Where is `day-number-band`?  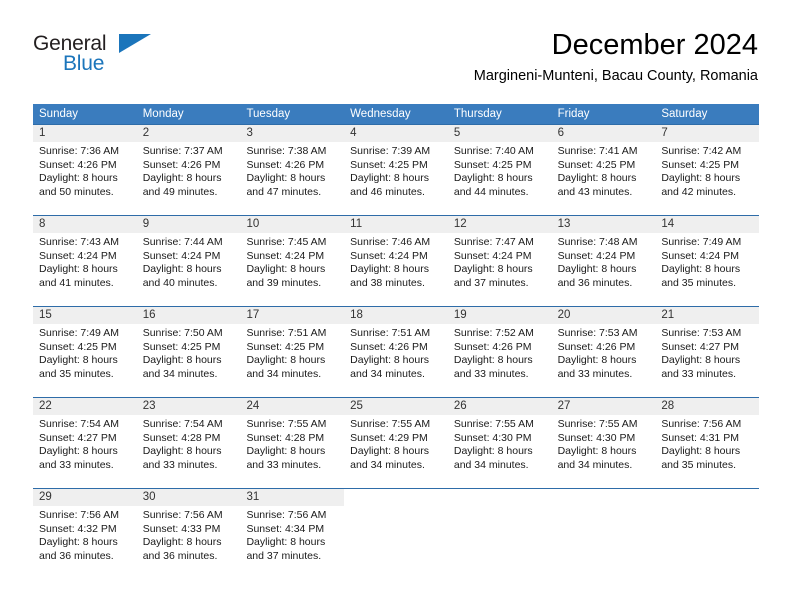 day-number-band is located at coordinates (396, 497).